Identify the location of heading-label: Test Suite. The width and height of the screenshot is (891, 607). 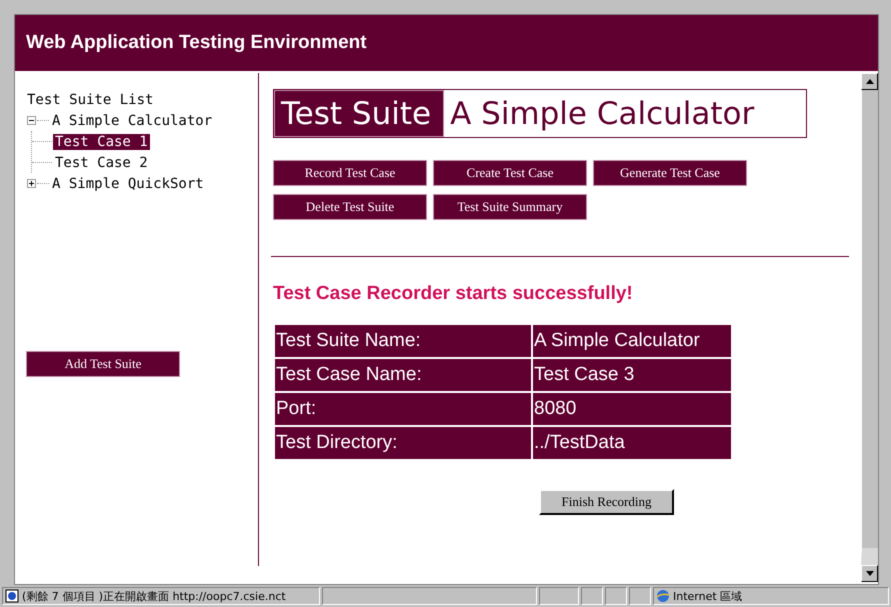
(359, 113).